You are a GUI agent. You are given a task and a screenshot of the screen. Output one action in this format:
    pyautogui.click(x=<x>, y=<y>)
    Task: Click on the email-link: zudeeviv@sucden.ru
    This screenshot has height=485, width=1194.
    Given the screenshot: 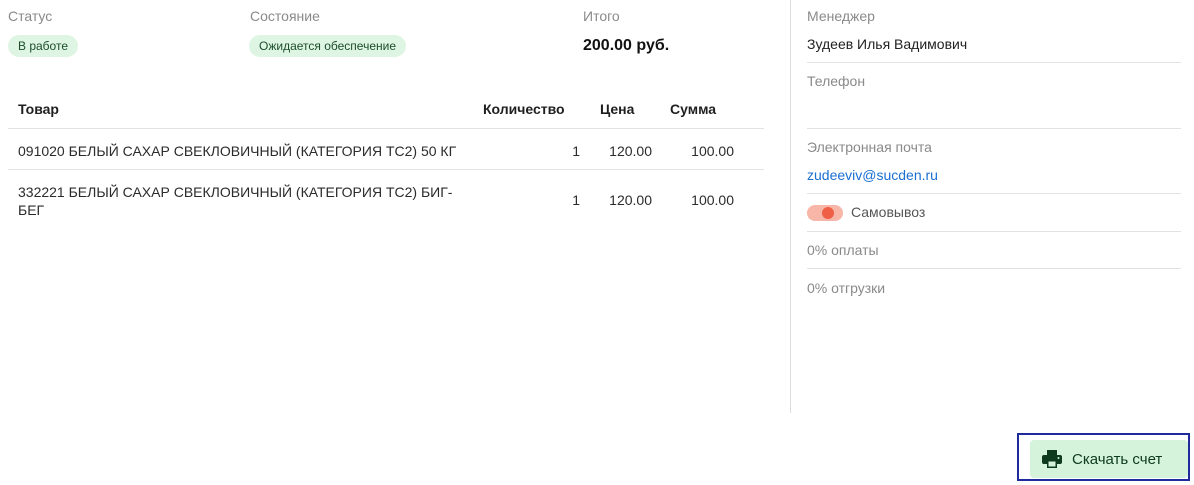 What is the action you would take?
    pyautogui.click(x=872, y=175)
    